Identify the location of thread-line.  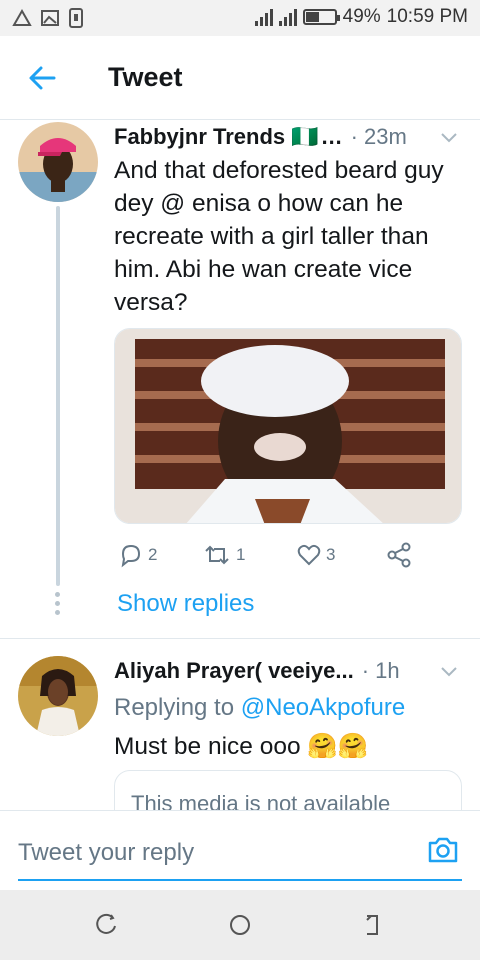
(58, 396).